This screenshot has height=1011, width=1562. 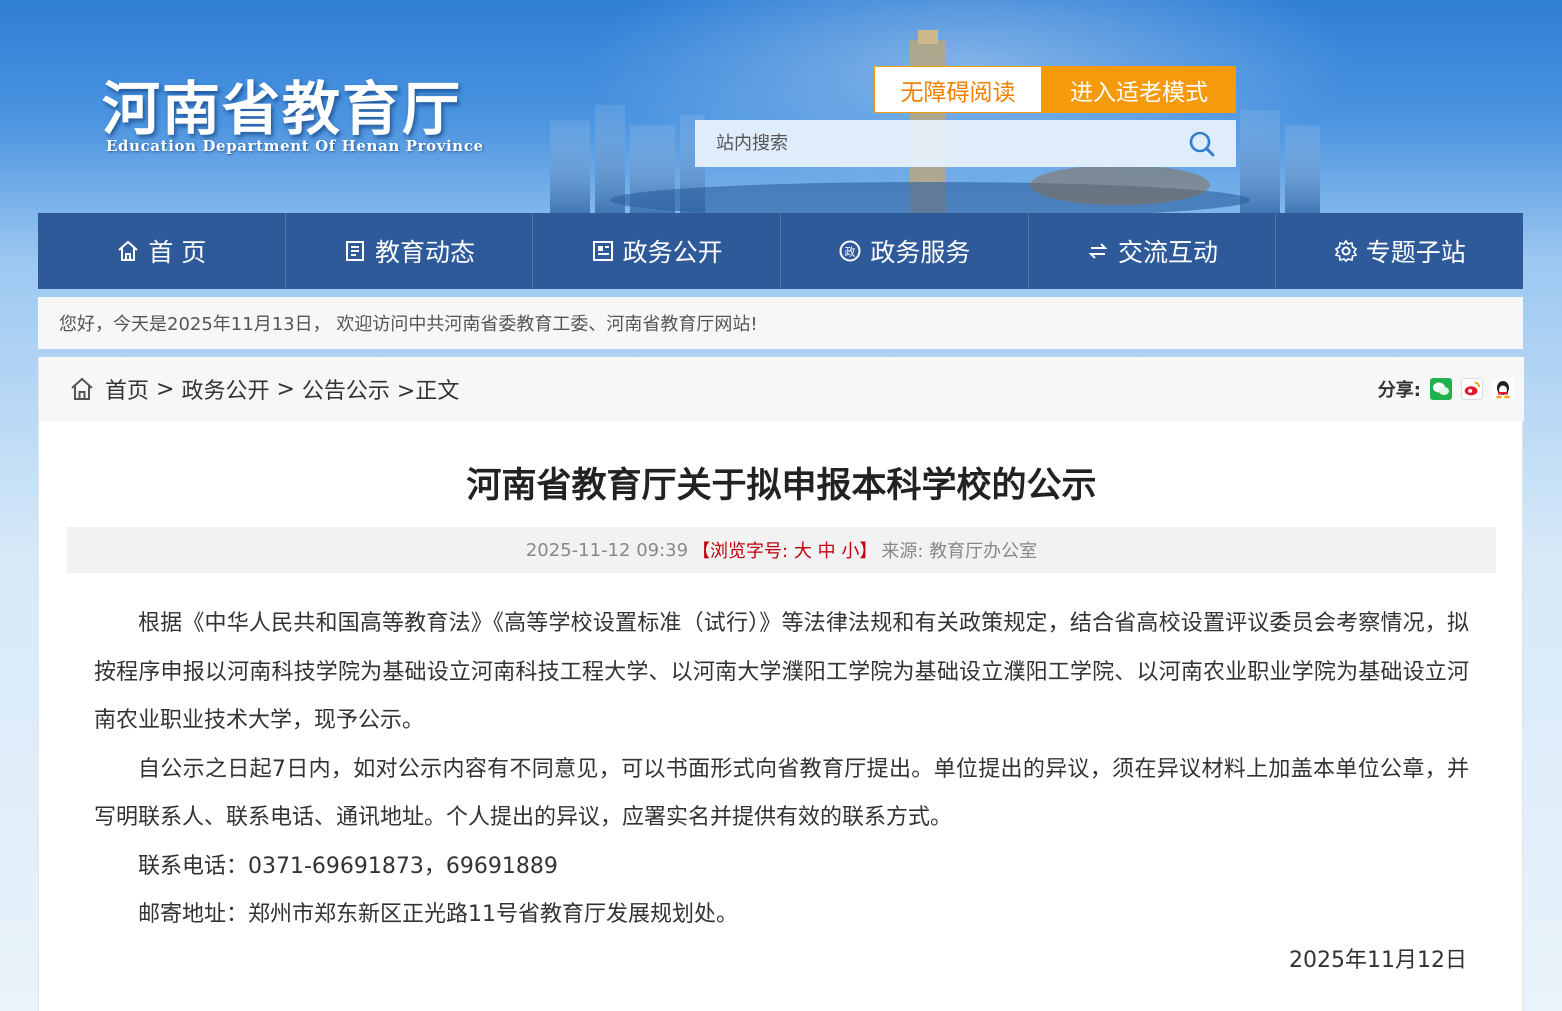 What do you see at coordinates (127, 389) in the screenshot?
I see `breadcrumb-home-link: 首页` at bounding box center [127, 389].